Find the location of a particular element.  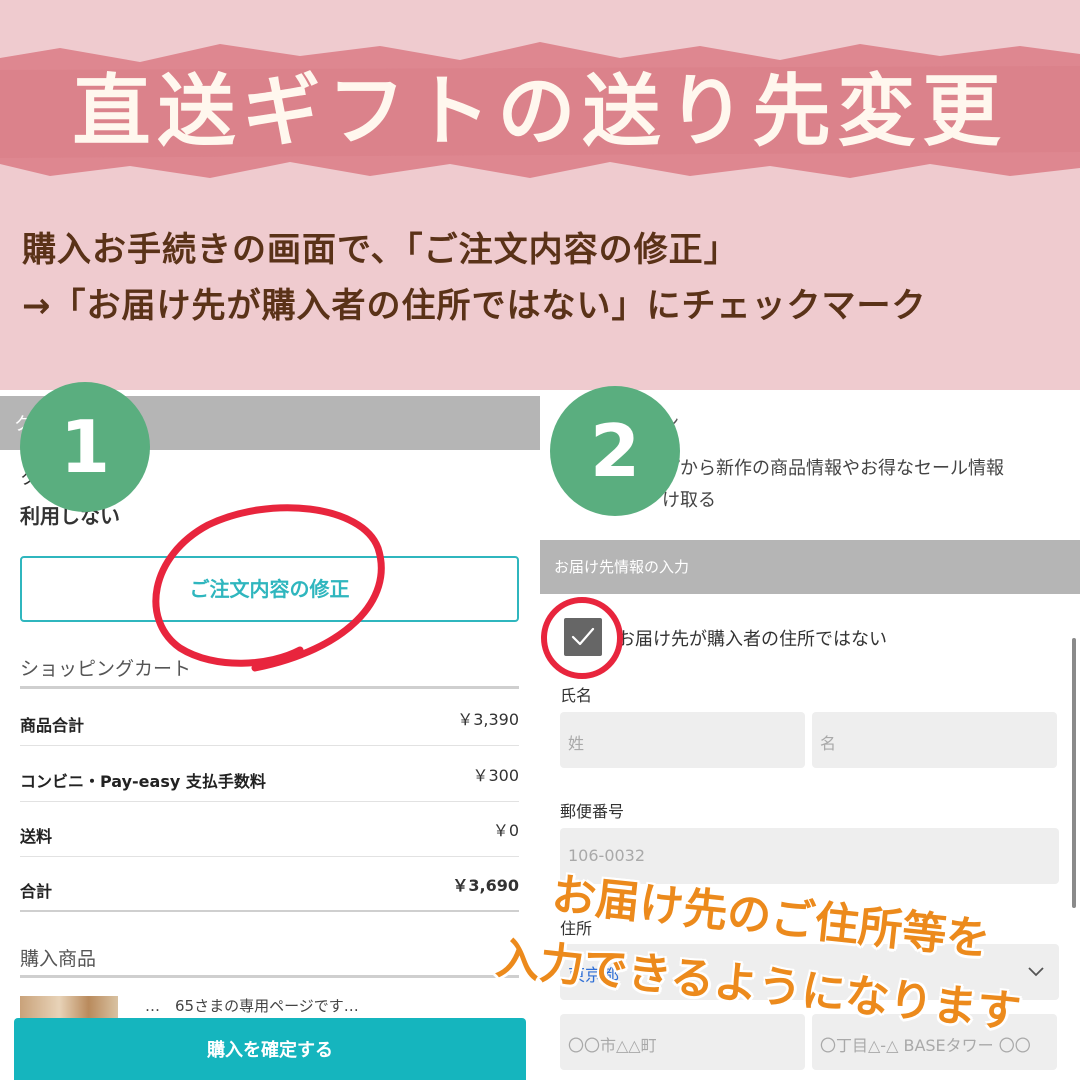

summary-label: 商品合計 is located at coordinates (52, 725).